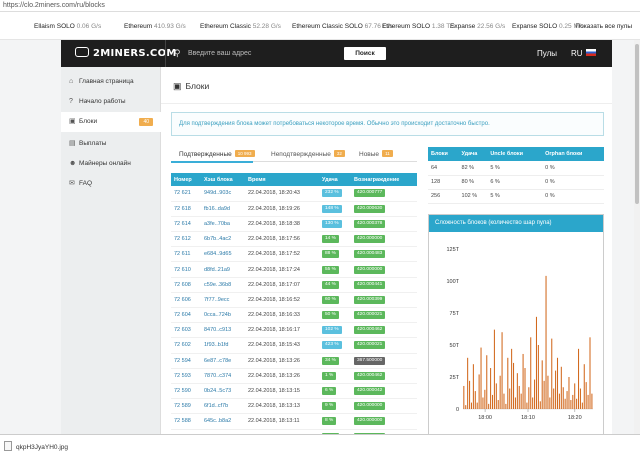 The image size is (640, 460). Describe the element at coordinates (547, 53) in the screenshot. I see `pools-menu: Пулы` at that location.